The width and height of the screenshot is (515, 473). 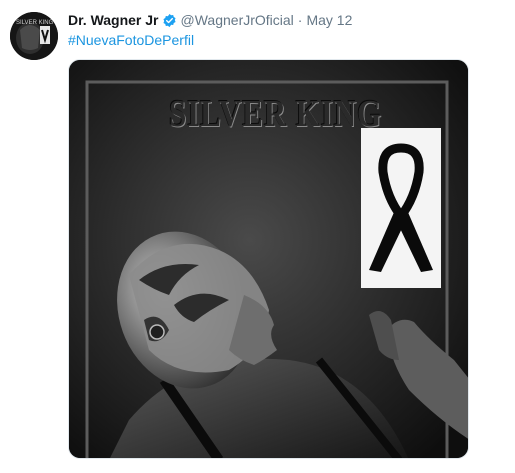 I want to click on avatar-image: SILVER KING, so click(x=34, y=36).